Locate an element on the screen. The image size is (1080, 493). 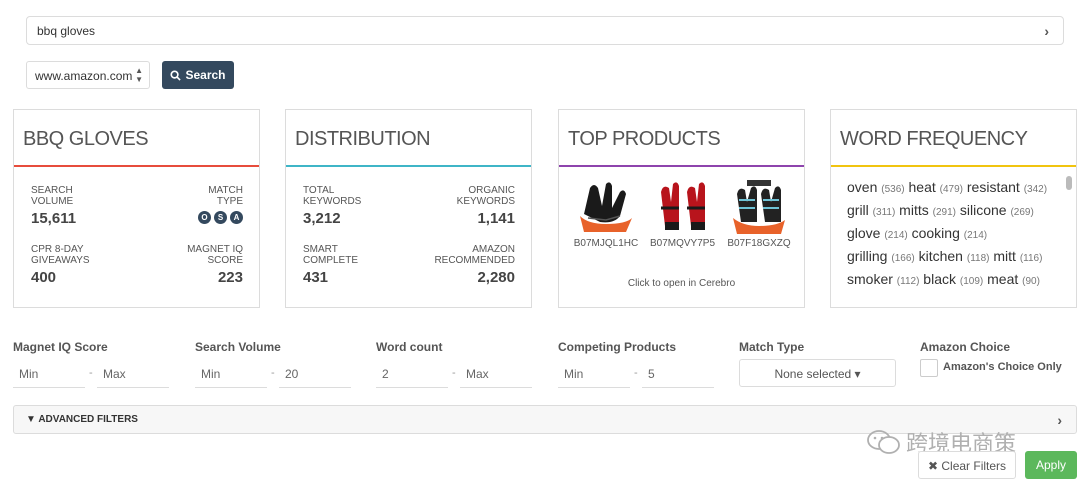
card-title: DISTRIBUTION is located at coordinates (363, 139).